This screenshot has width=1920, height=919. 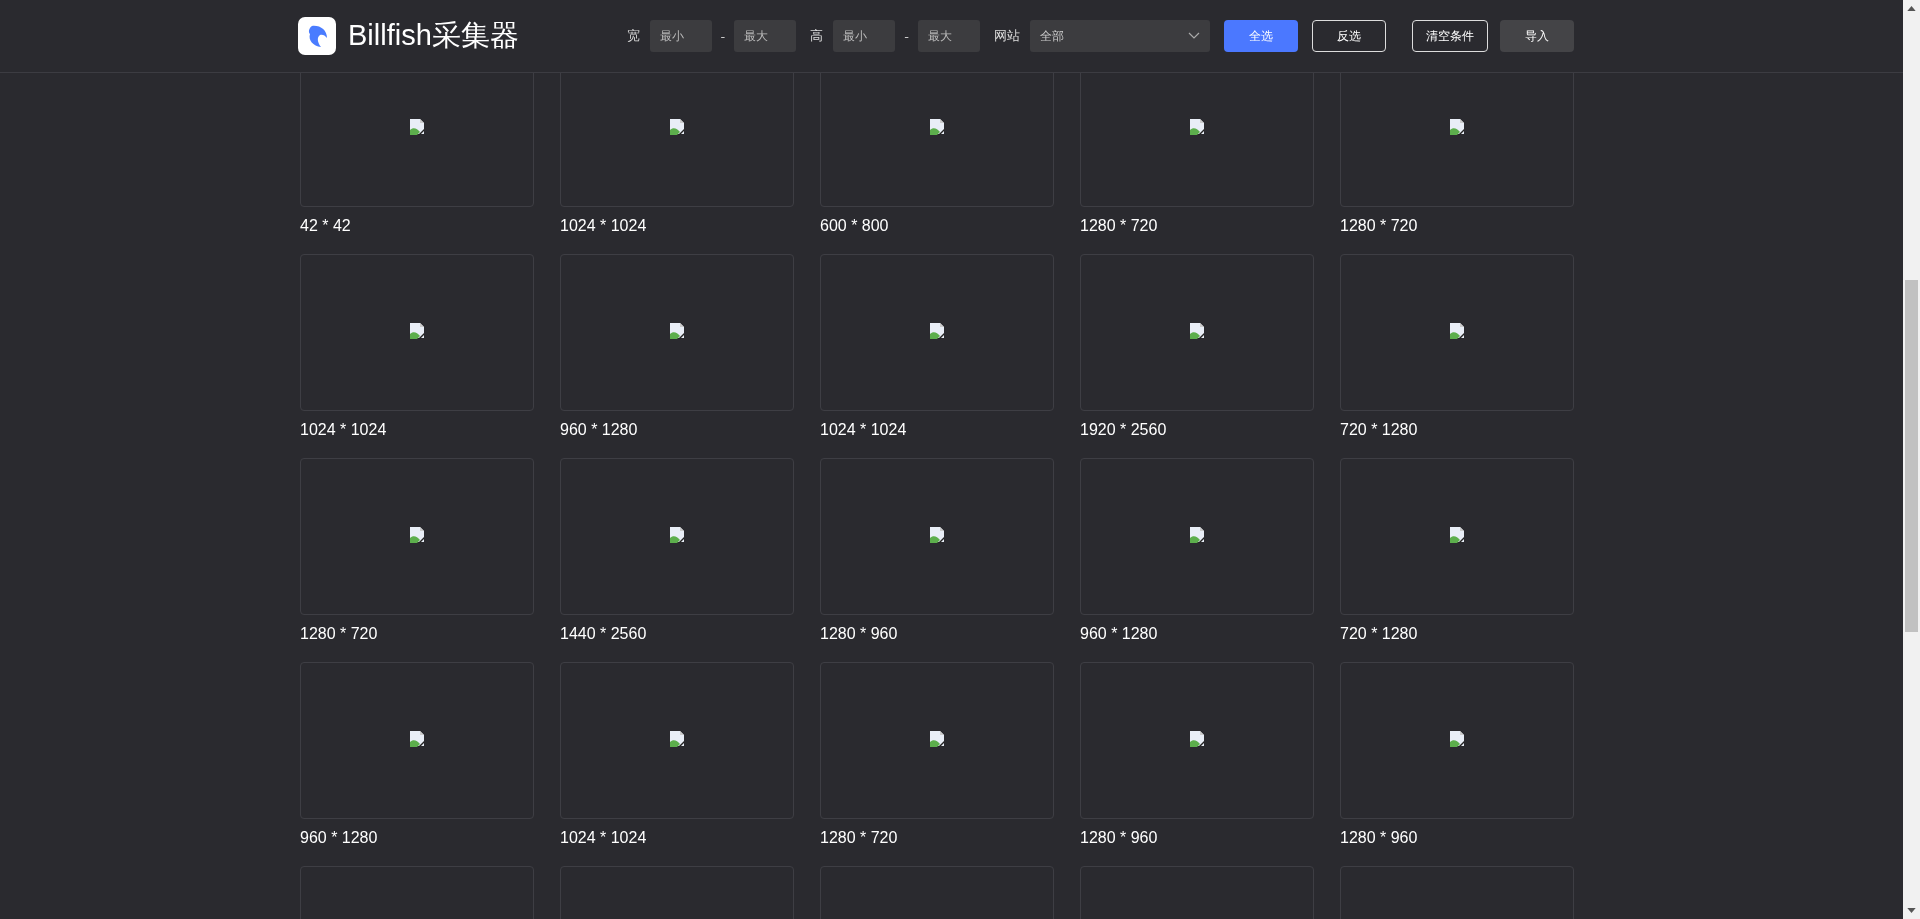 What do you see at coordinates (1911, 910) in the screenshot?
I see `scroll-down-icon` at bounding box center [1911, 910].